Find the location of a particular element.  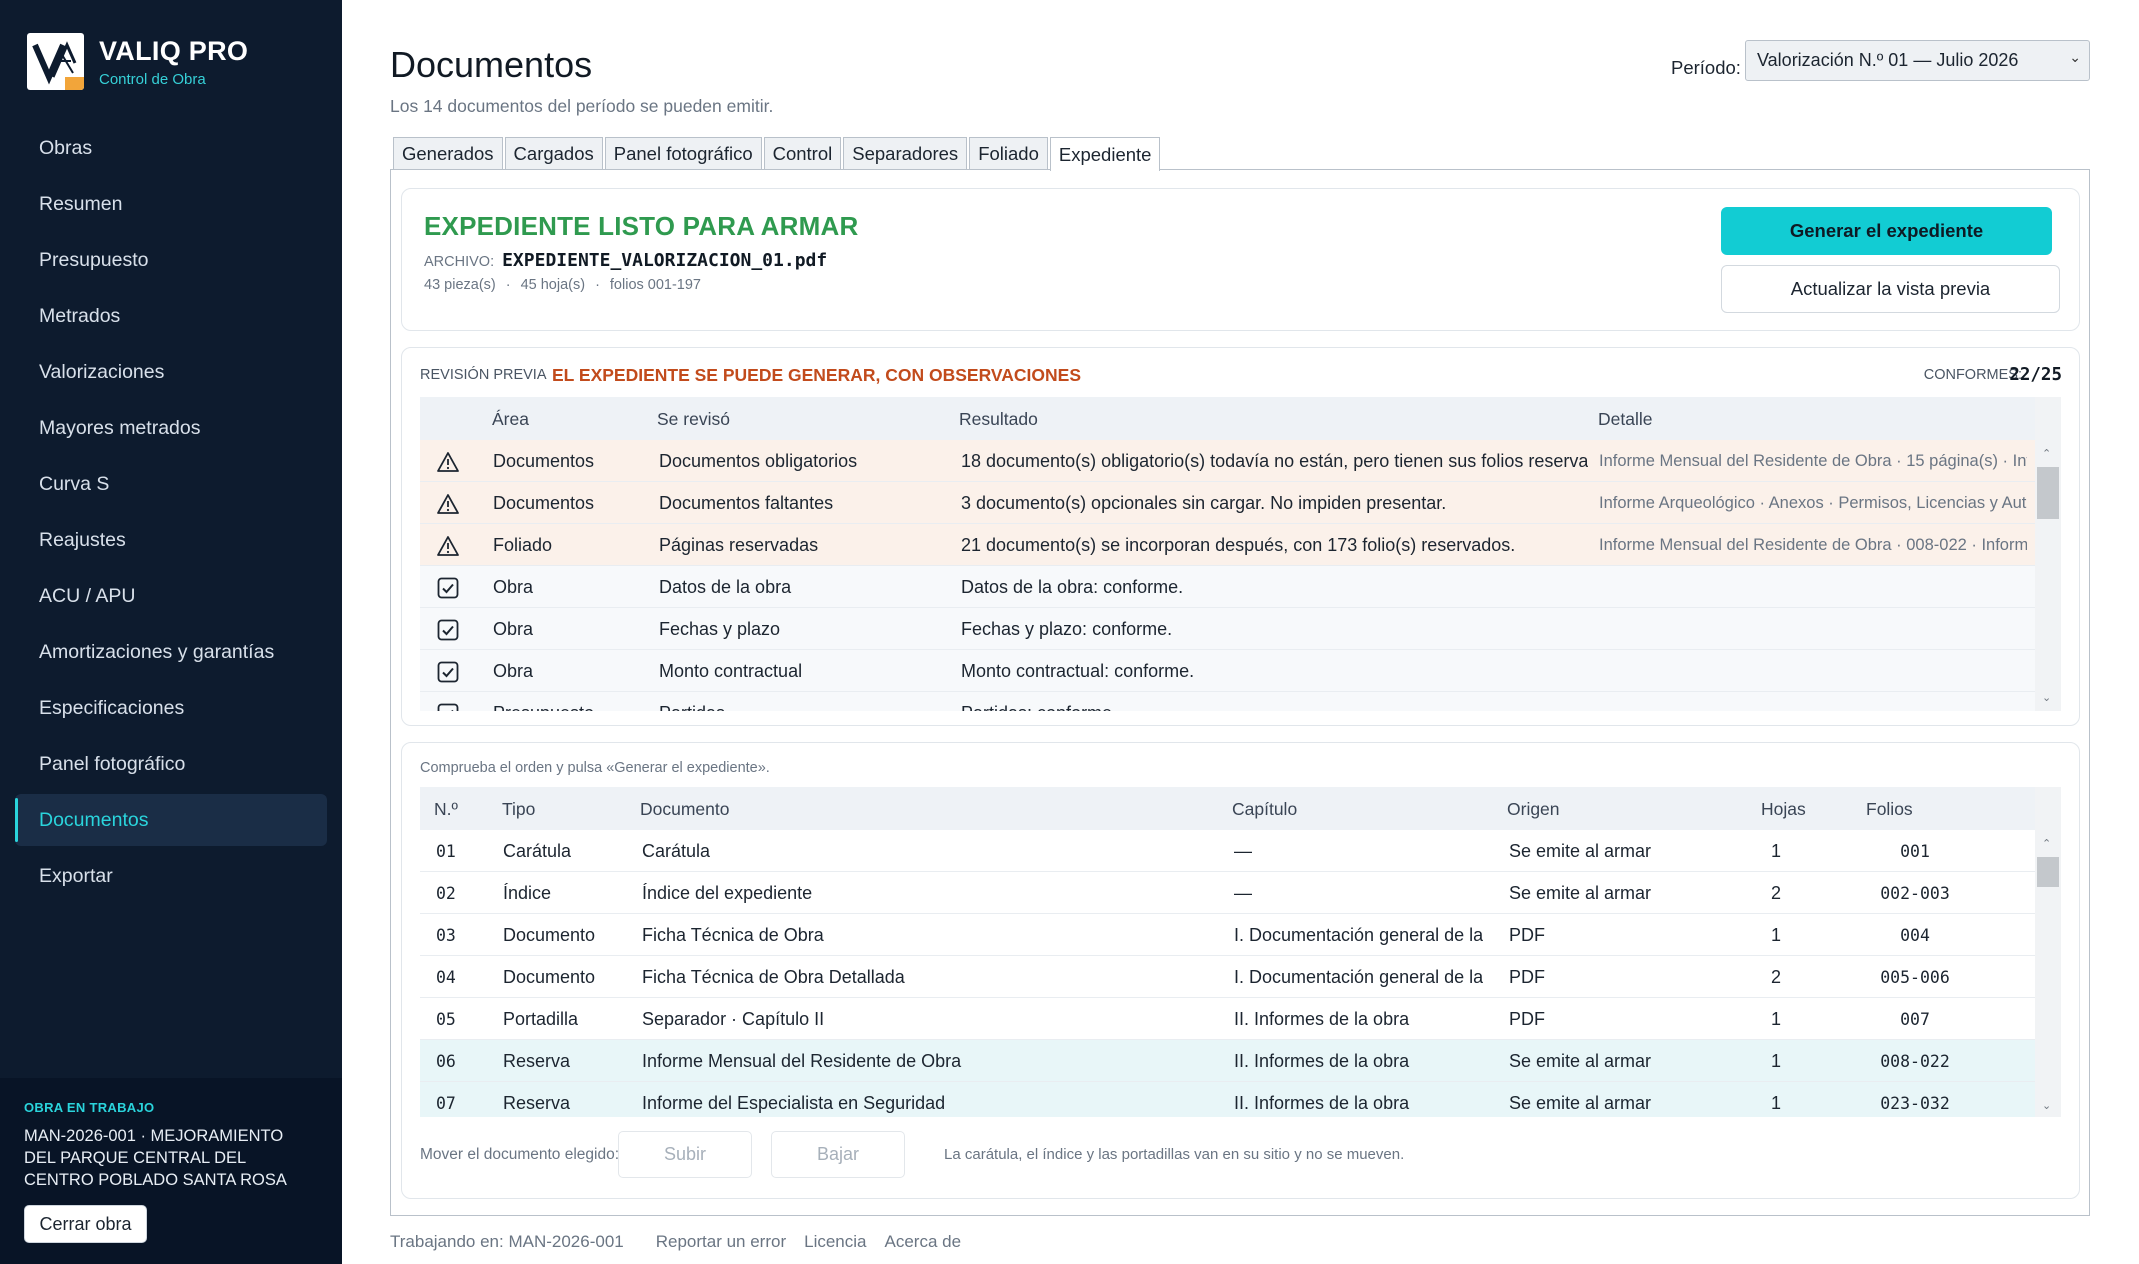

periodo-select: Valorización N.º 01 — Julio 2026 ⌄ is located at coordinates (1917, 60).